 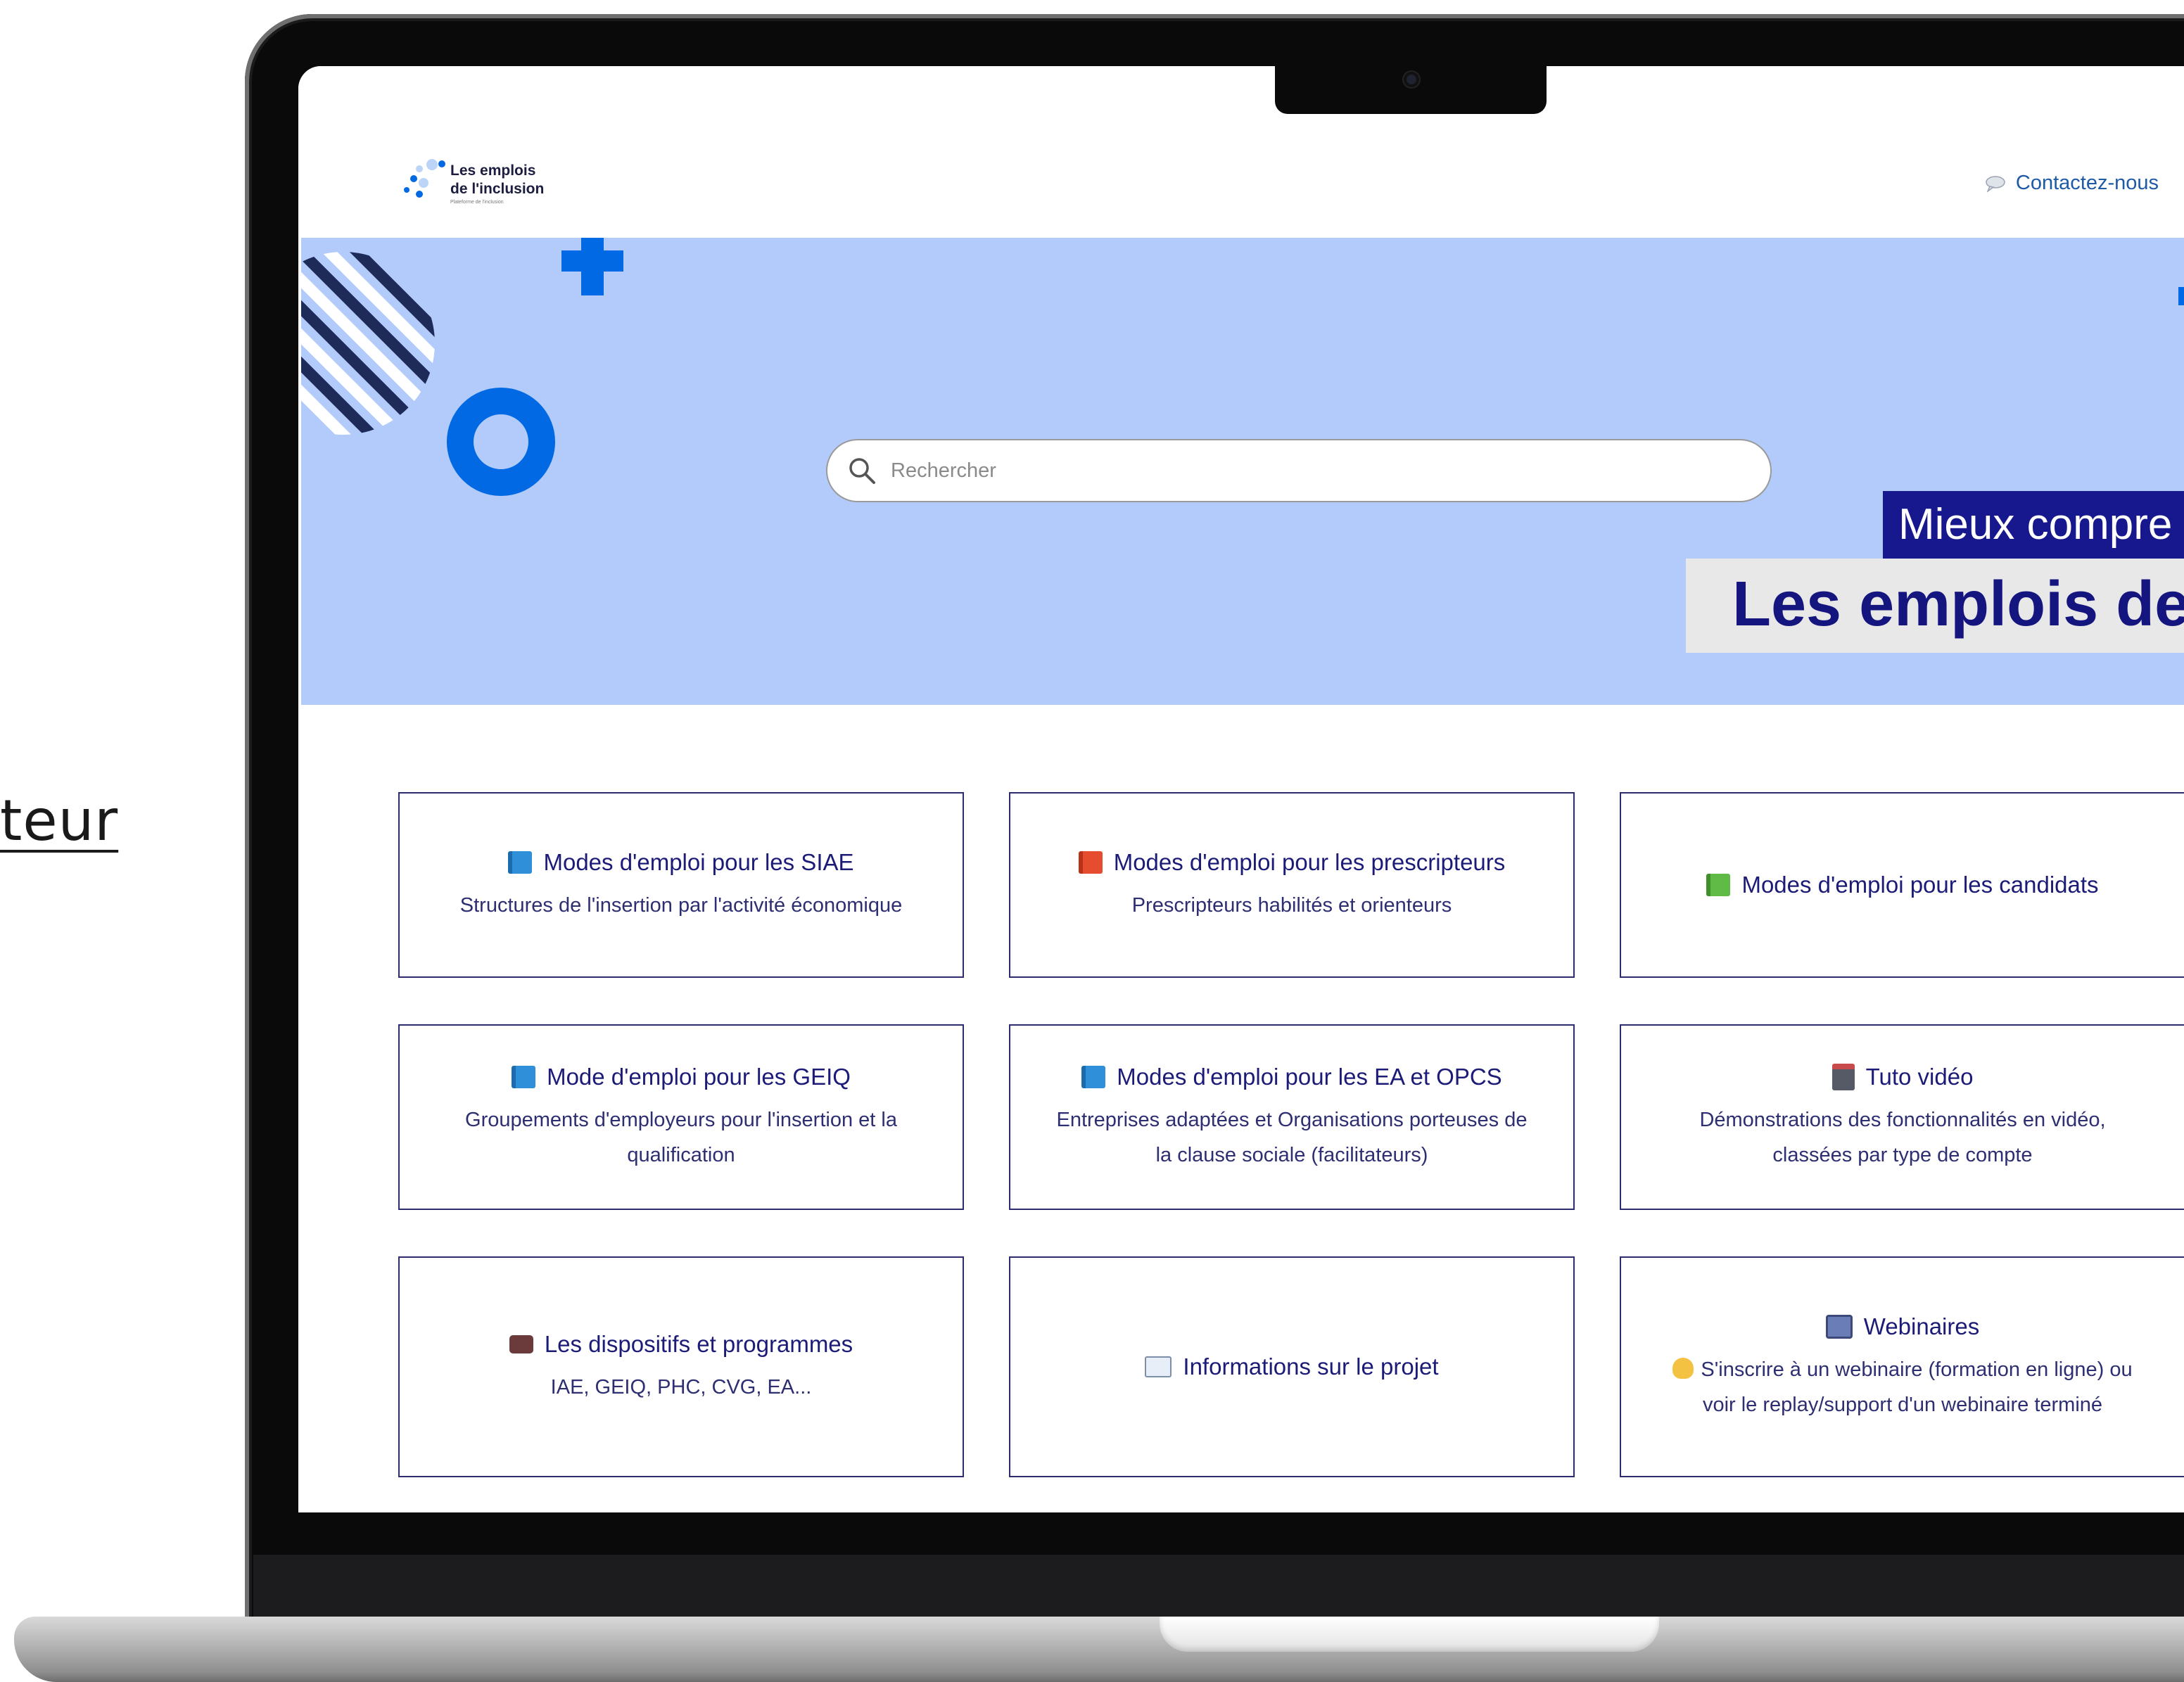 What do you see at coordinates (1310, 1077) in the screenshot?
I see `card-title: Modes d'emploi pour les EA et OPCS` at bounding box center [1310, 1077].